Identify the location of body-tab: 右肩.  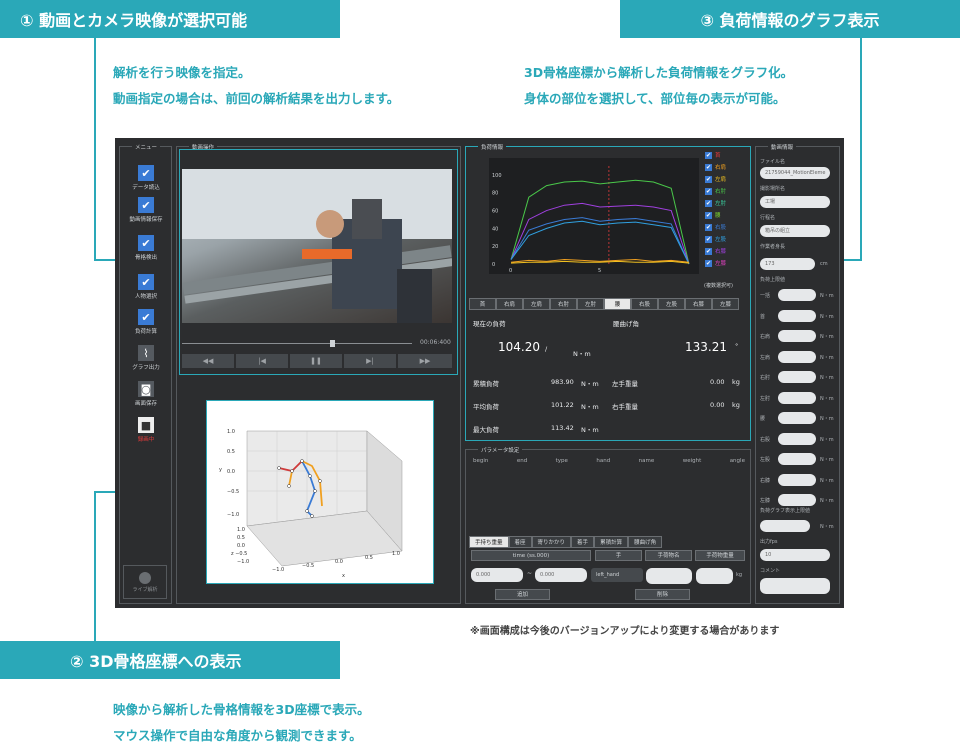
(509, 304).